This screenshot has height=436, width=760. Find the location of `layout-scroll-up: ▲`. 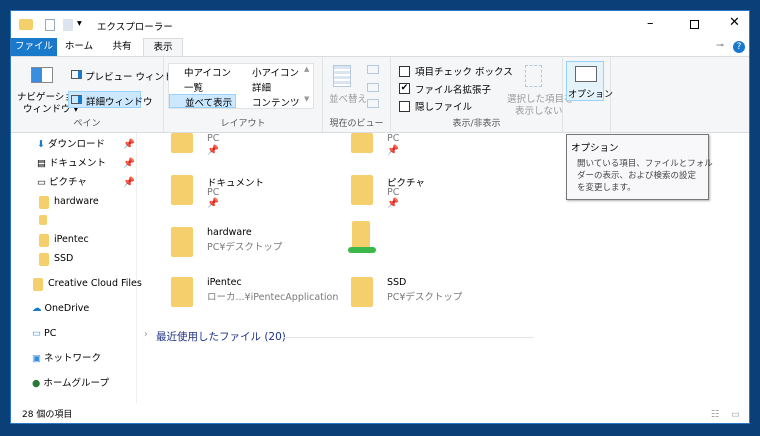

layout-scroll-up: ▲ is located at coordinates (306, 69).